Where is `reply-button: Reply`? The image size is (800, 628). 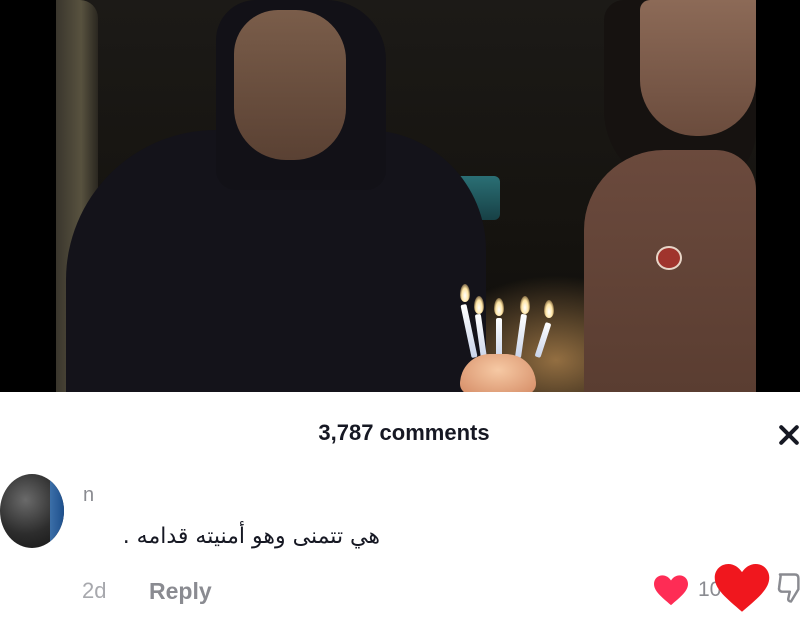 reply-button: Reply is located at coordinates (180, 591).